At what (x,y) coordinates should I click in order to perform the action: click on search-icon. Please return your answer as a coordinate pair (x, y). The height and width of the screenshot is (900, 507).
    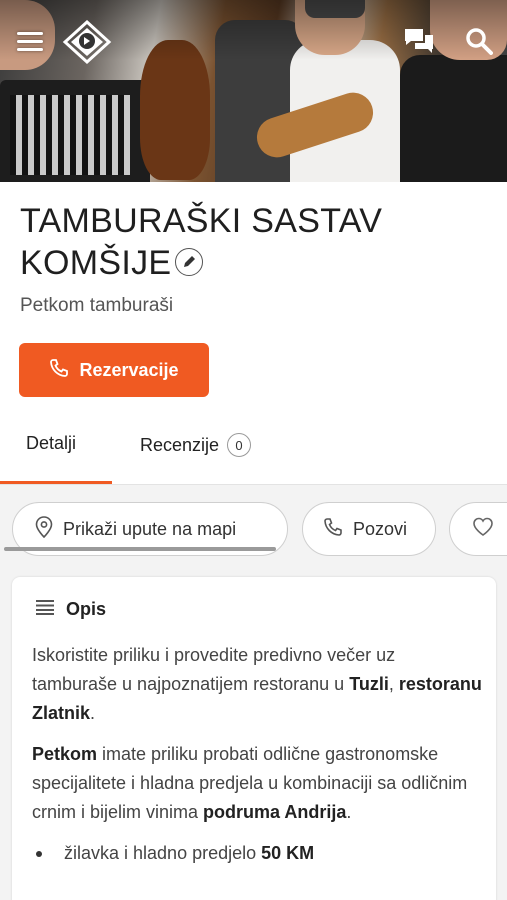
    Looking at the image, I should click on (479, 41).